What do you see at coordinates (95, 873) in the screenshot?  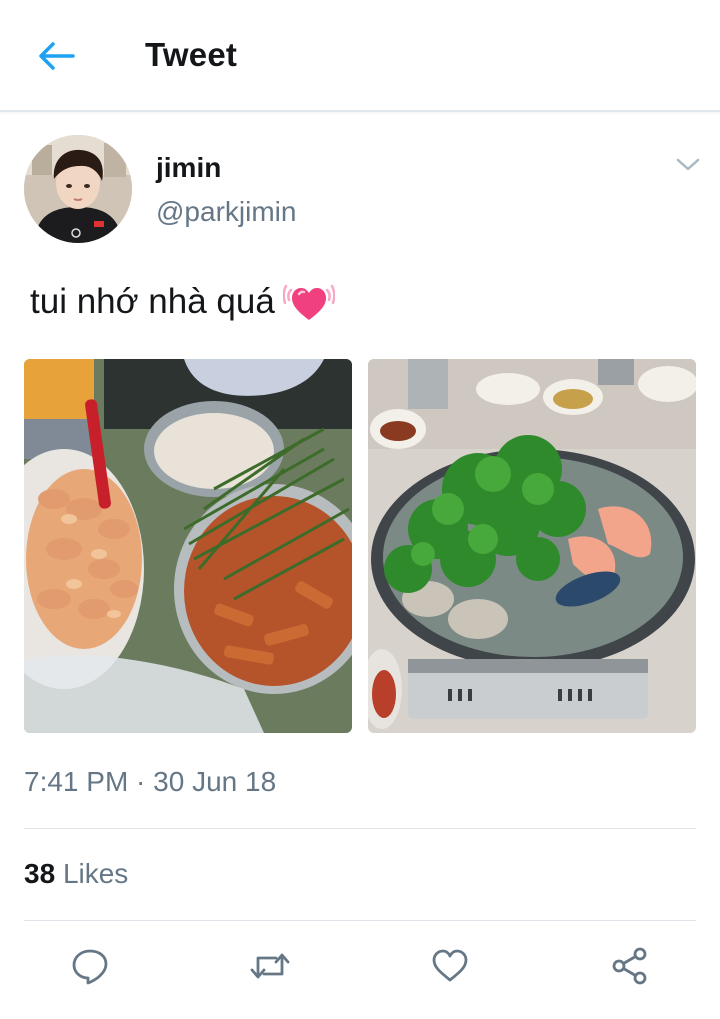 I see `likes-label: Likes` at bounding box center [95, 873].